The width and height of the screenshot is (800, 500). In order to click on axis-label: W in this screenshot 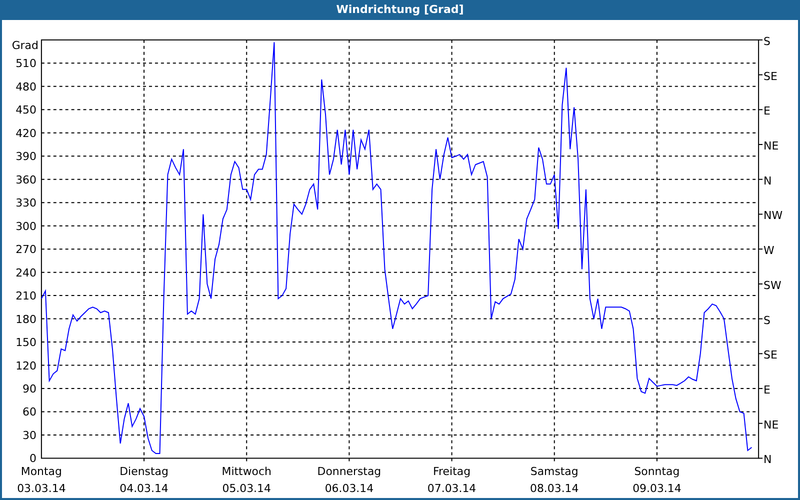, I will do `click(769, 250)`.